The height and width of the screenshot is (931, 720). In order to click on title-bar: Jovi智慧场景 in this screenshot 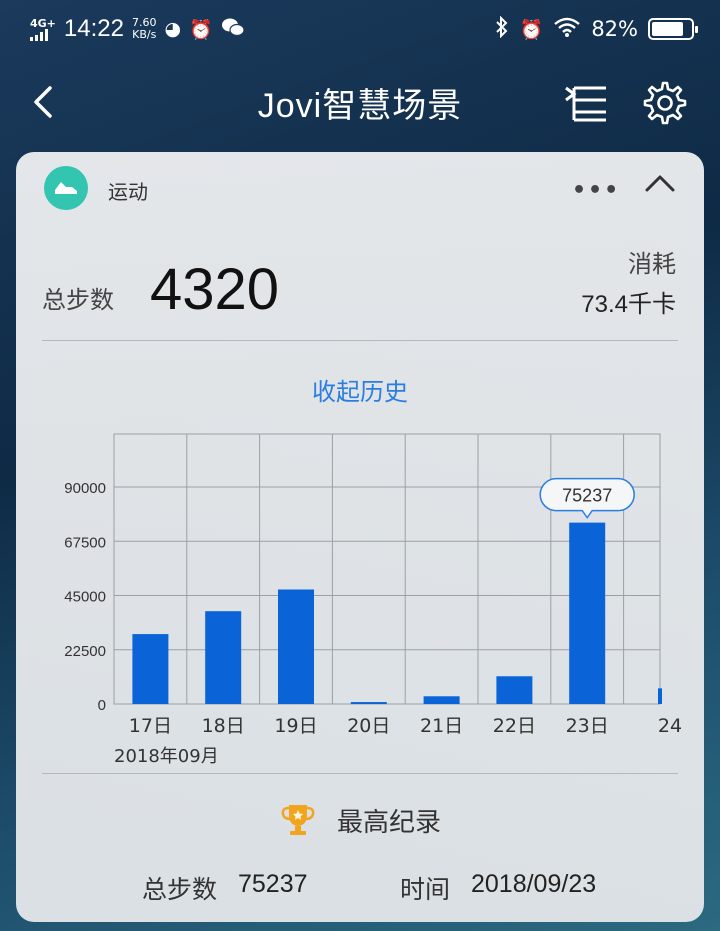, I will do `click(360, 102)`.